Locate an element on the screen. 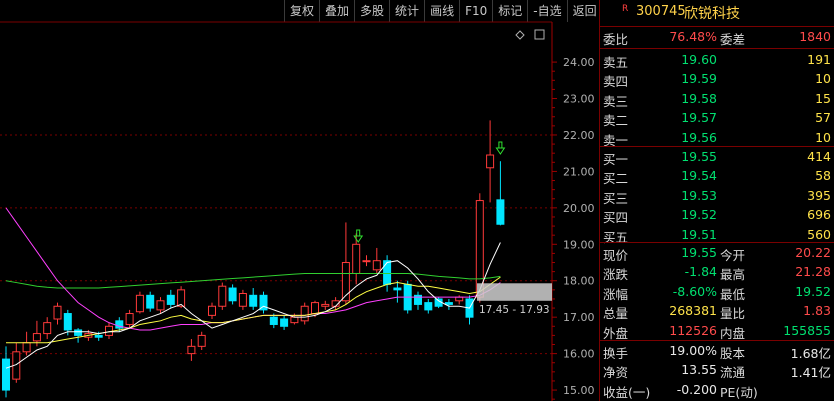 Image resolution: width=834 pixels, height=401 pixels. asks-price: 19.60 is located at coordinates (699, 59).